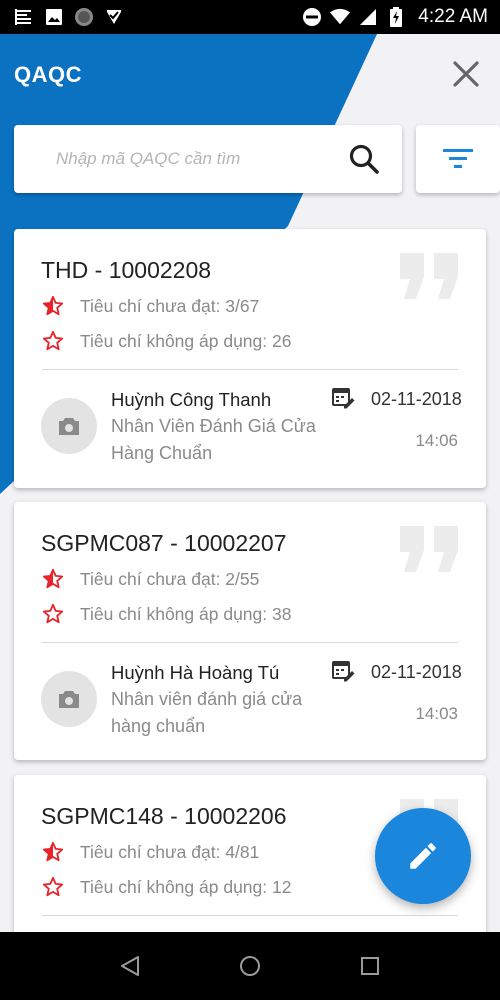  I want to click on criteria-failed: Tiêu chí chưa đạt: 4/81, so click(150, 852).